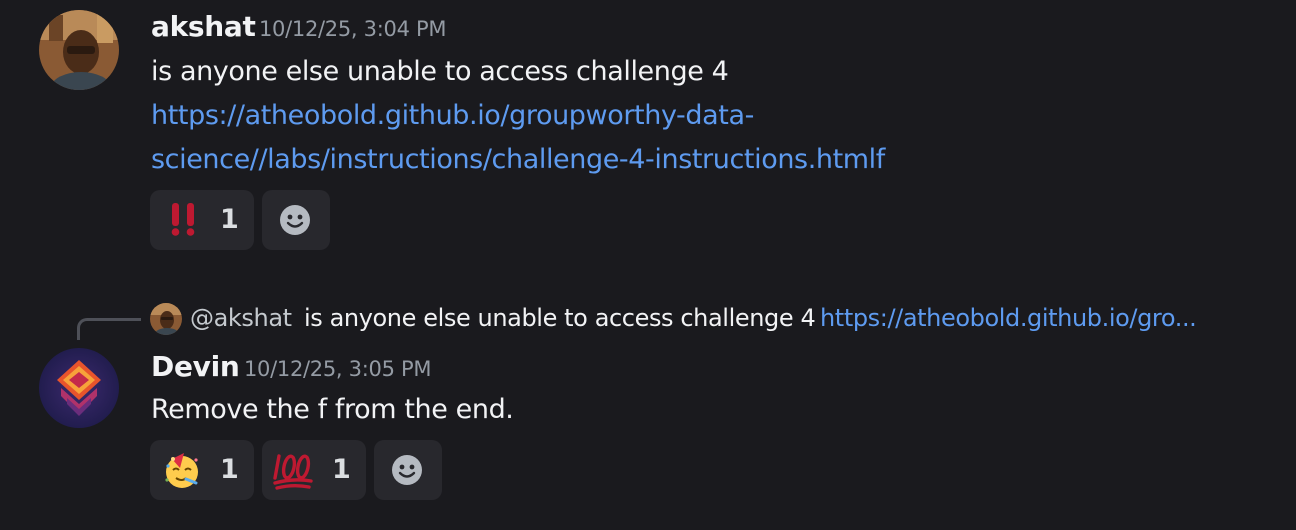  Describe the element at coordinates (183, 219) in the screenshot. I see `bangbang-icon` at that location.